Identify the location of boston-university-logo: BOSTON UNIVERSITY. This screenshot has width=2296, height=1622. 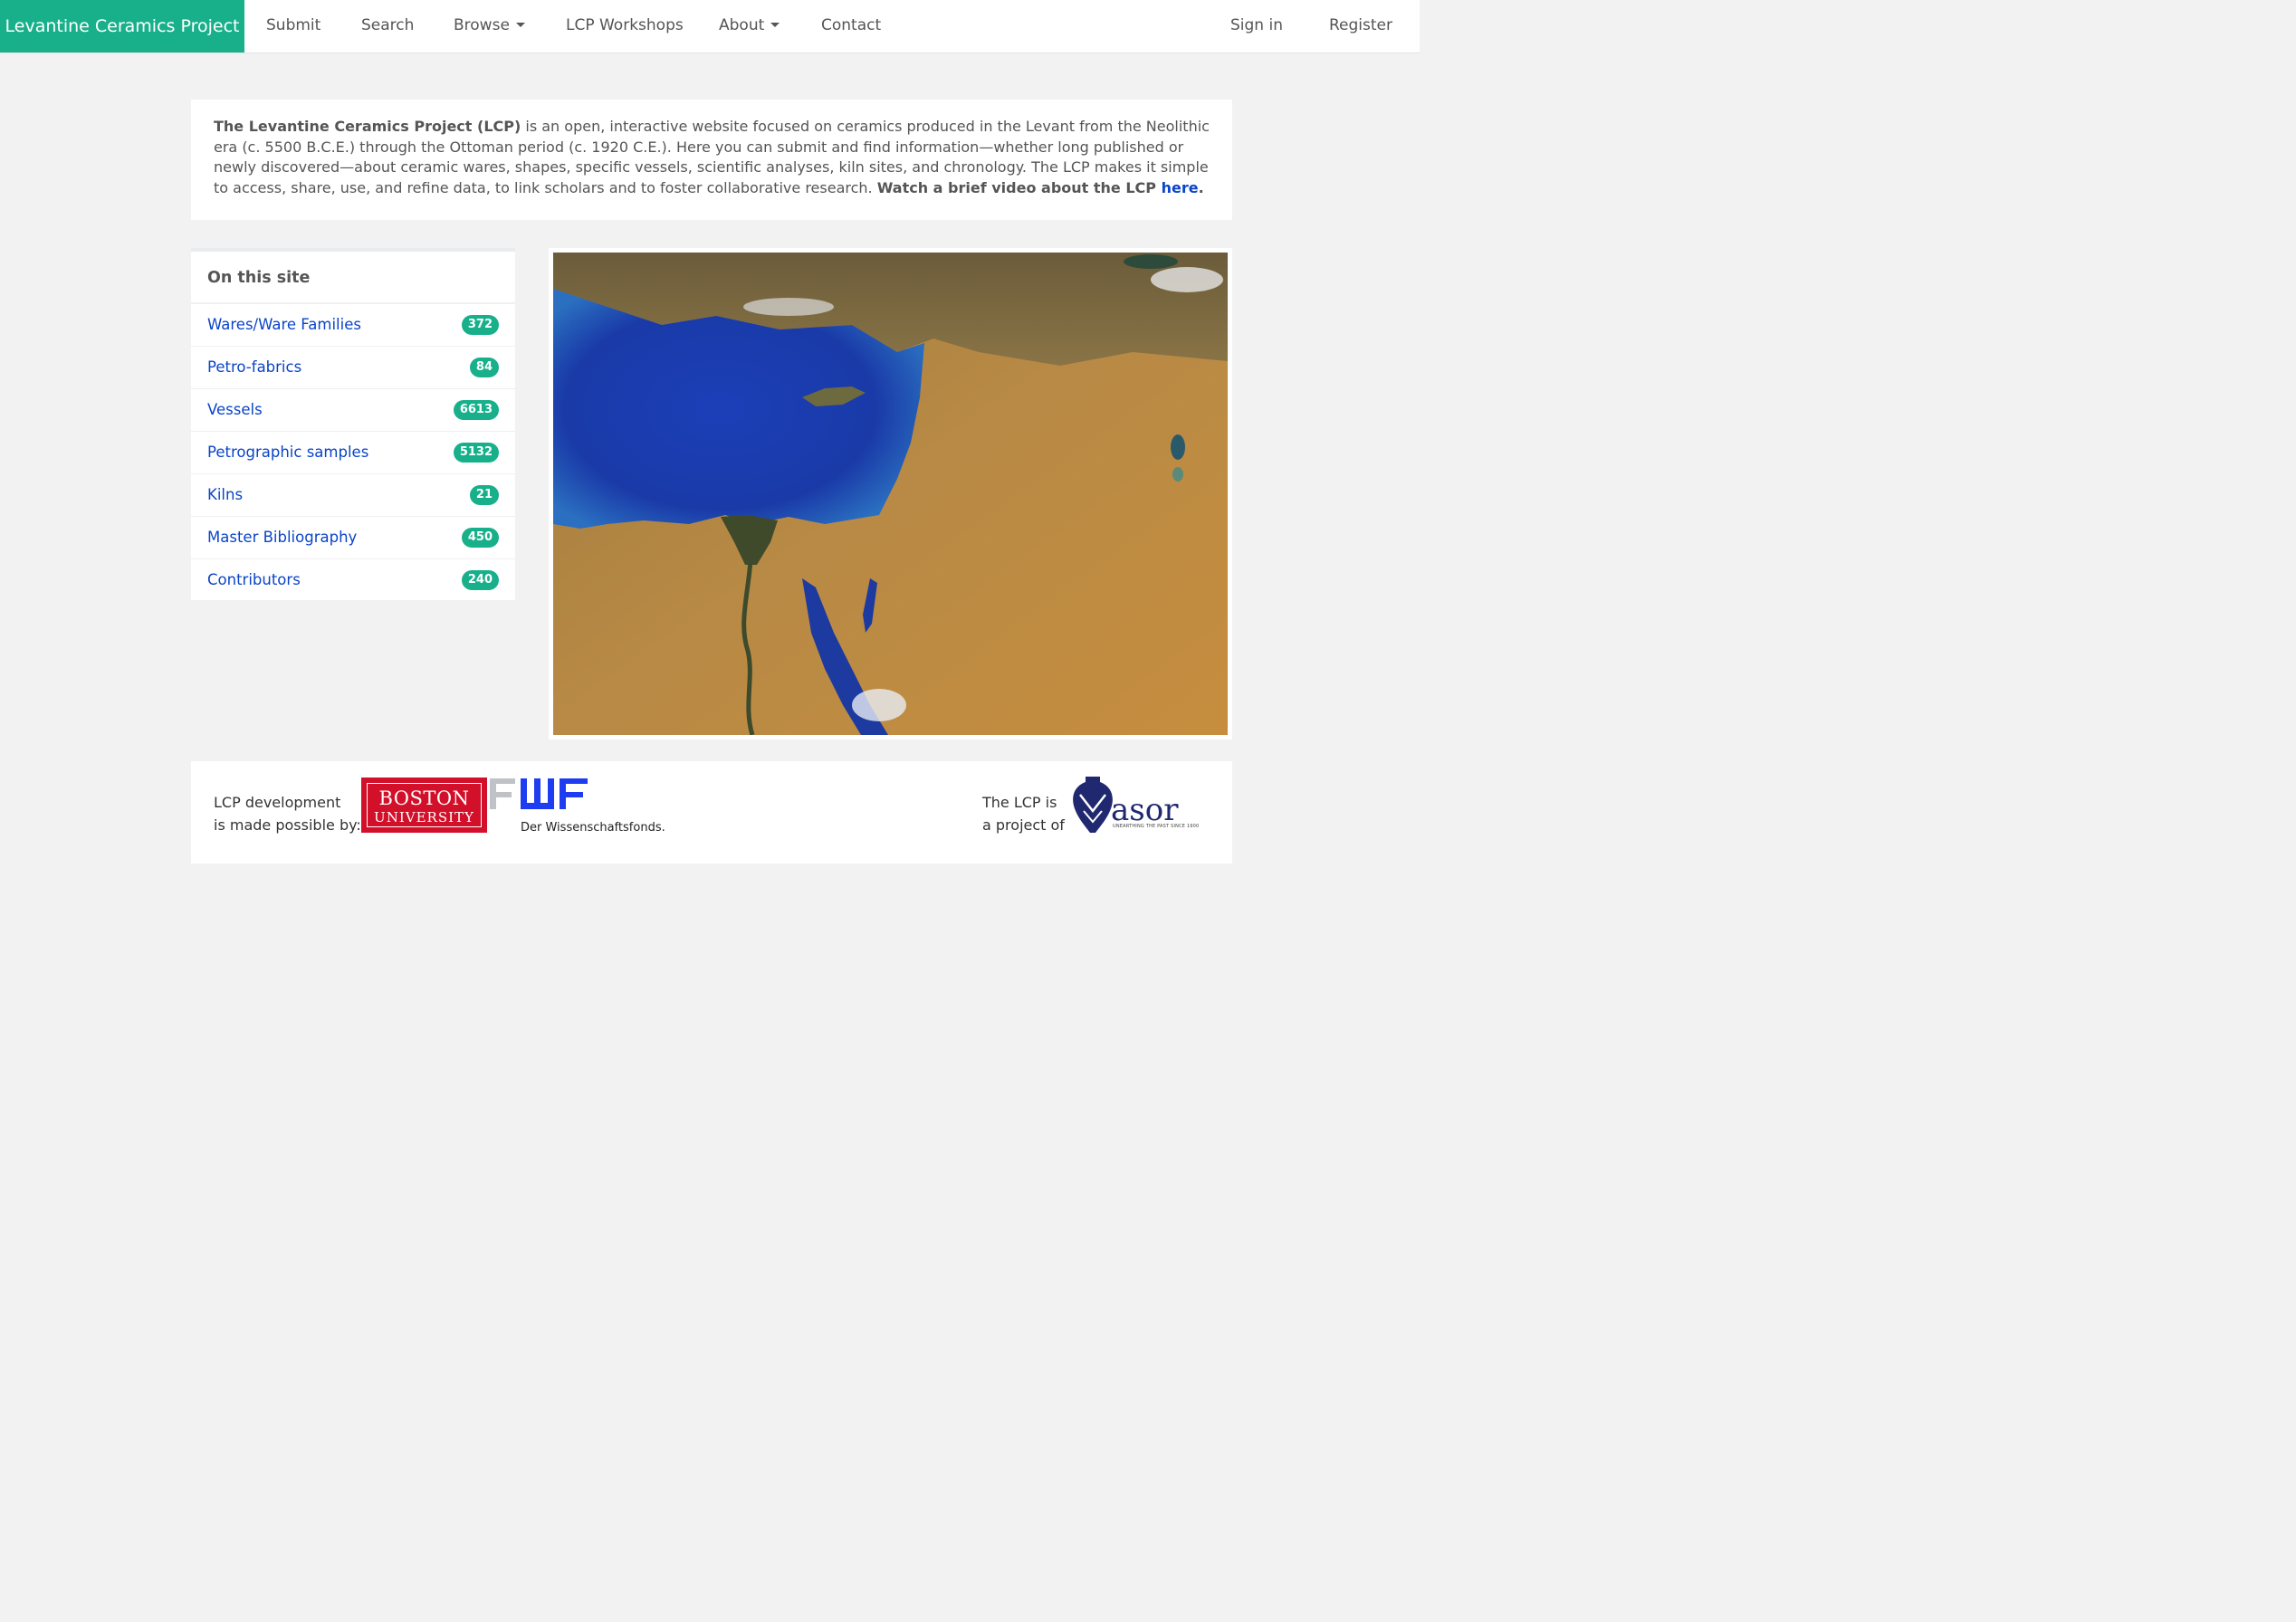
(424, 805).